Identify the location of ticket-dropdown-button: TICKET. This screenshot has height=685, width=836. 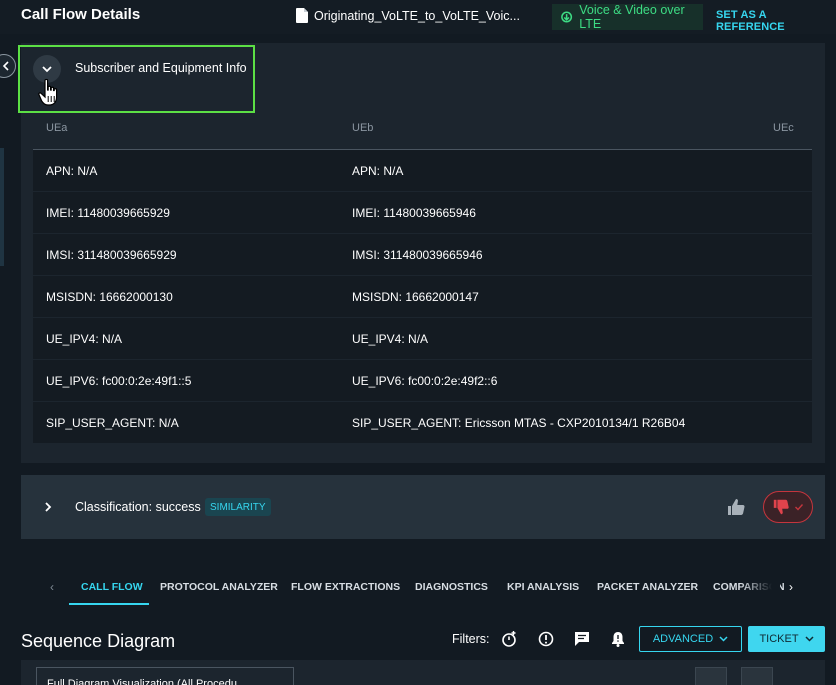
(786, 639).